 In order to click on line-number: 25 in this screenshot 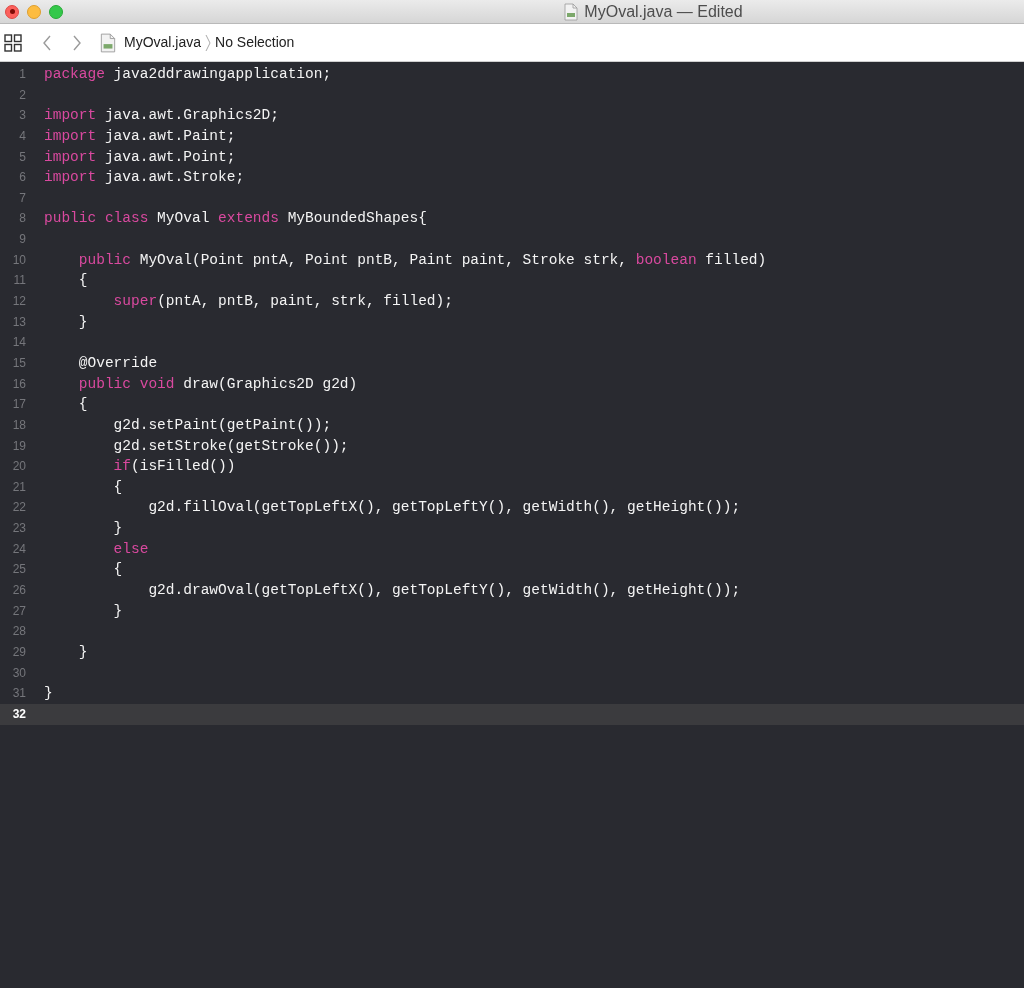, I will do `click(19, 570)`.